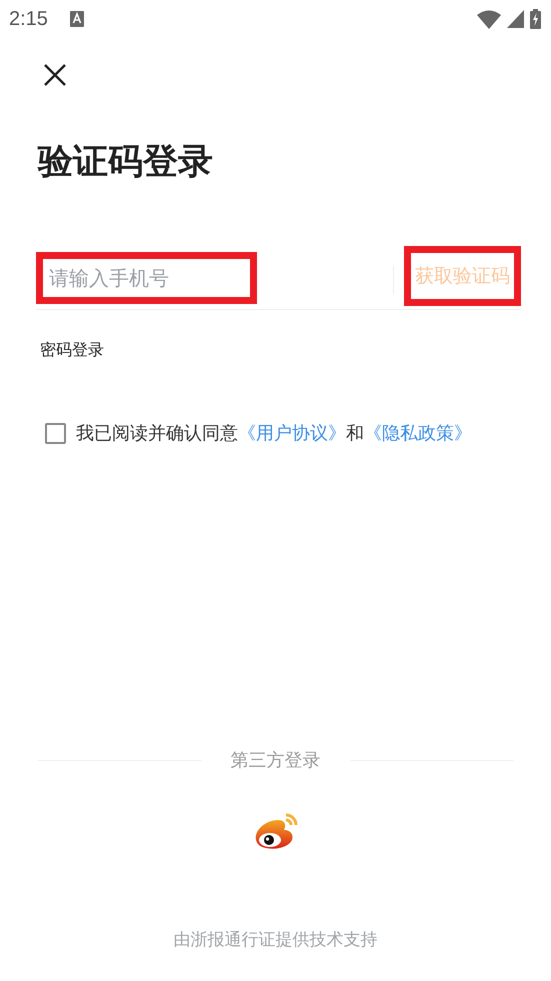  I want to click on phone-input-field: 请输入手机号, so click(146, 278).